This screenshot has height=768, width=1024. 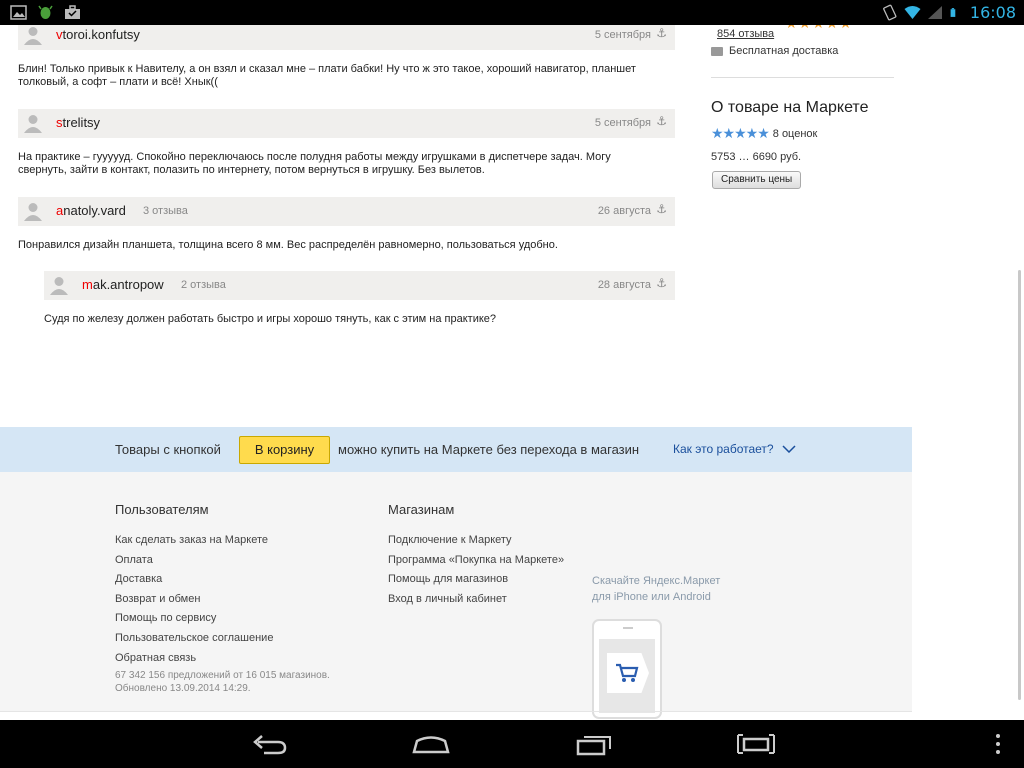 I want to click on market-section-title: О товаре на Маркете, so click(x=790, y=107).